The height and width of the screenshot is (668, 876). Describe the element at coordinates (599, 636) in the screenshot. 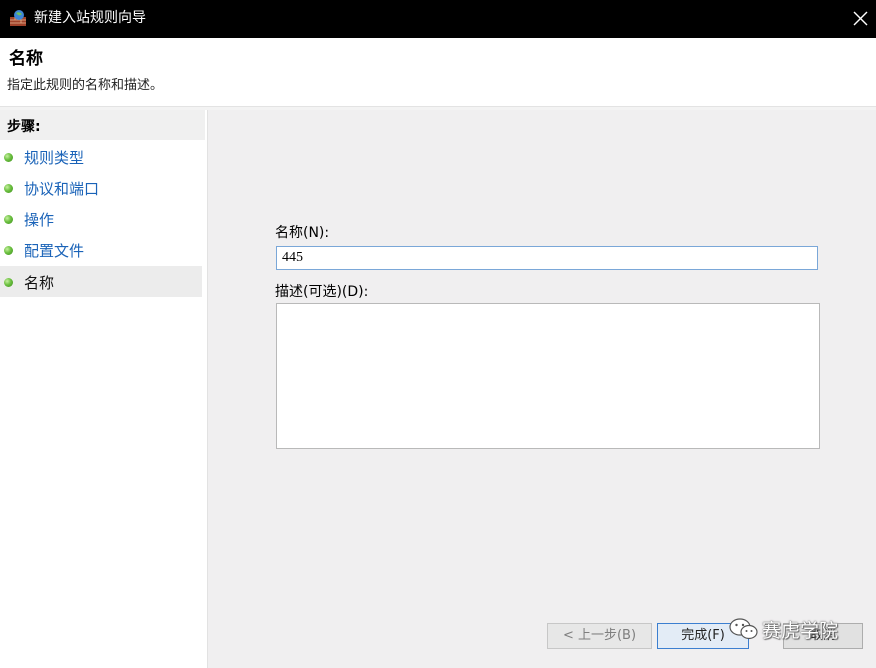

I see `back-button: < 上一步(B)` at that location.